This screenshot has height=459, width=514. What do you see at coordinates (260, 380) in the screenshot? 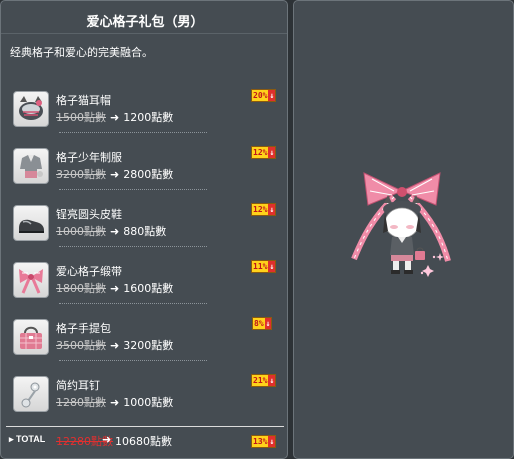
I see `discount-percent: 21%` at bounding box center [260, 380].